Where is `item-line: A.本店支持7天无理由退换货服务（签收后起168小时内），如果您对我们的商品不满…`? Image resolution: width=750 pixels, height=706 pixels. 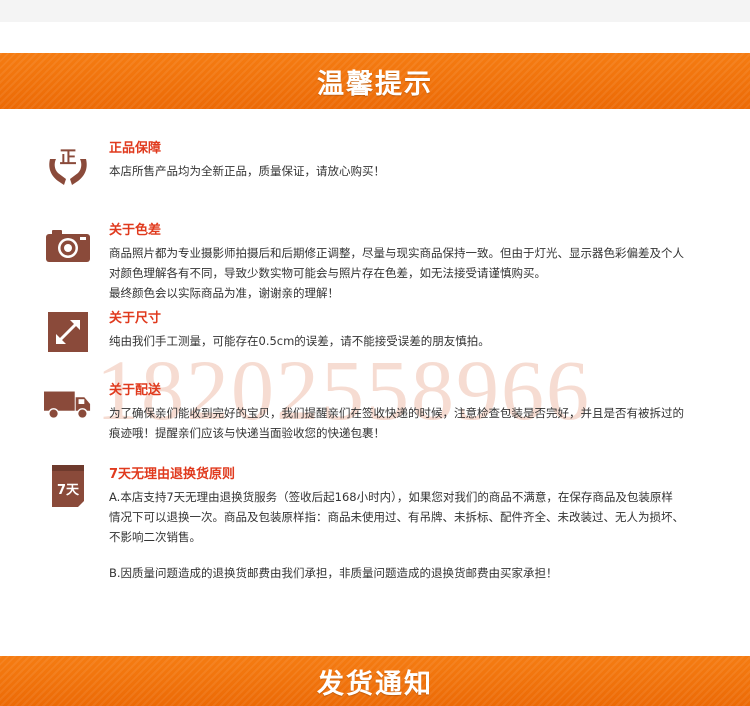
item-line: A.本店支持7天无理由退换货服务（签收后起168小时内），如果您对我们的商品不满… is located at coordinates (391, 497).